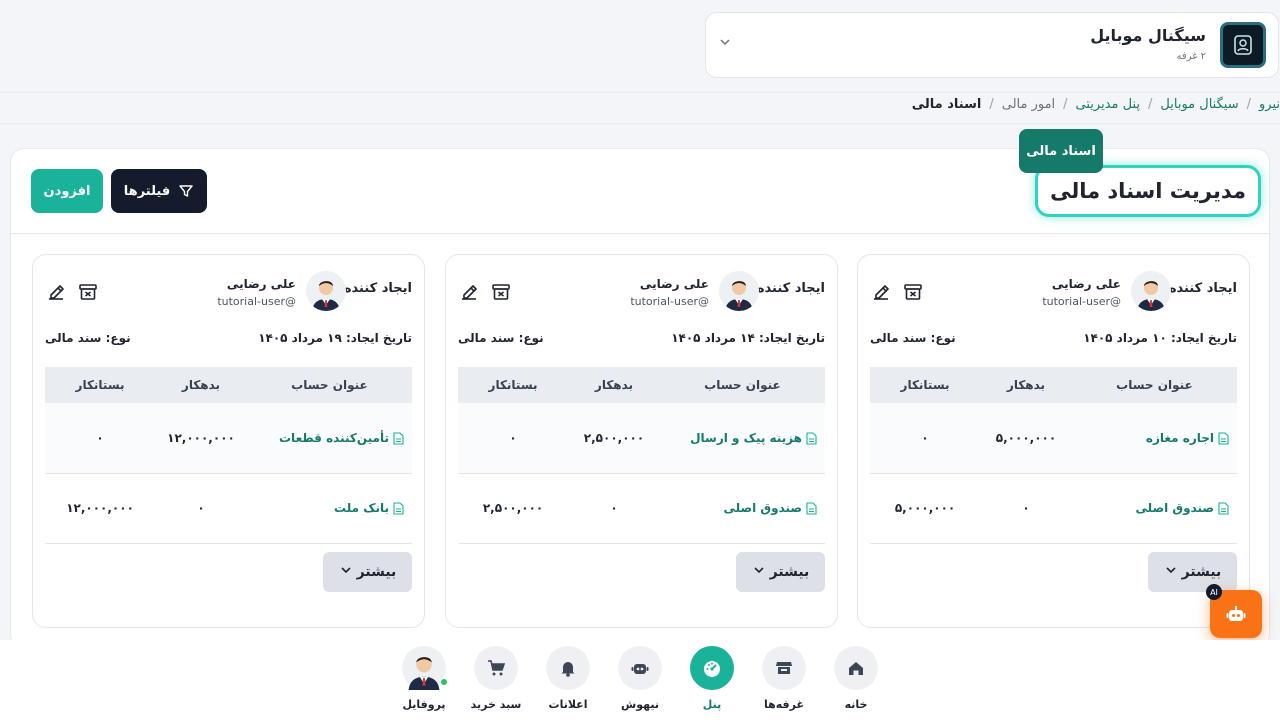 Image resolution: width=1280 pixels, height=720 pixels. What do you see at coordinates (784, 668) in the screenshot?
I see `store-icon` at bounding box center [784, 668].